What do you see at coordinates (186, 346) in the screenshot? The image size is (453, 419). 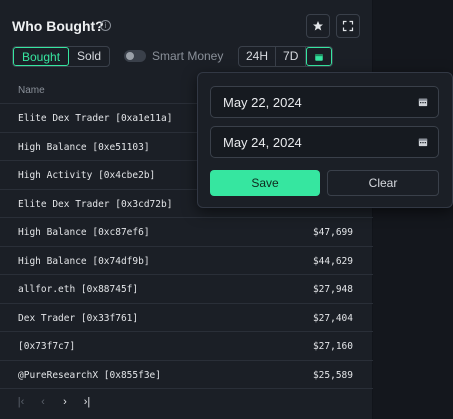 I see `table-row: [0x73f7c7] $27,160` at bounding box center [186, 346].